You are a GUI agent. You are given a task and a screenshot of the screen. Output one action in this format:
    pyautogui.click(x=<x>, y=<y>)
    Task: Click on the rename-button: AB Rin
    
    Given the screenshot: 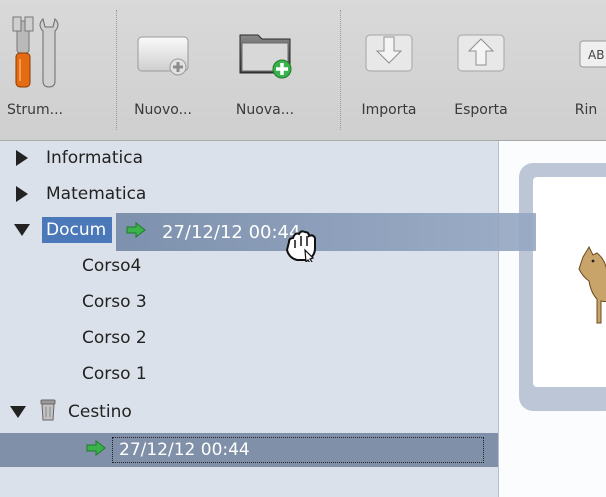 What is the action you would take?
    pyautogui.click(x=586, y=70)
    